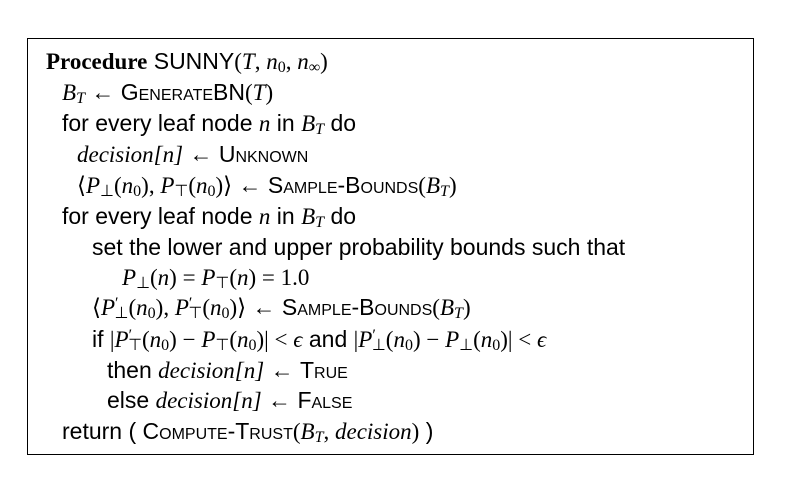 This screenshot has height=485, width=786. What do you see at coordinates (217, 431) in the screenshot?
I see `compute-trust-call: Compute-Trust` at bounding box center [217, 431].